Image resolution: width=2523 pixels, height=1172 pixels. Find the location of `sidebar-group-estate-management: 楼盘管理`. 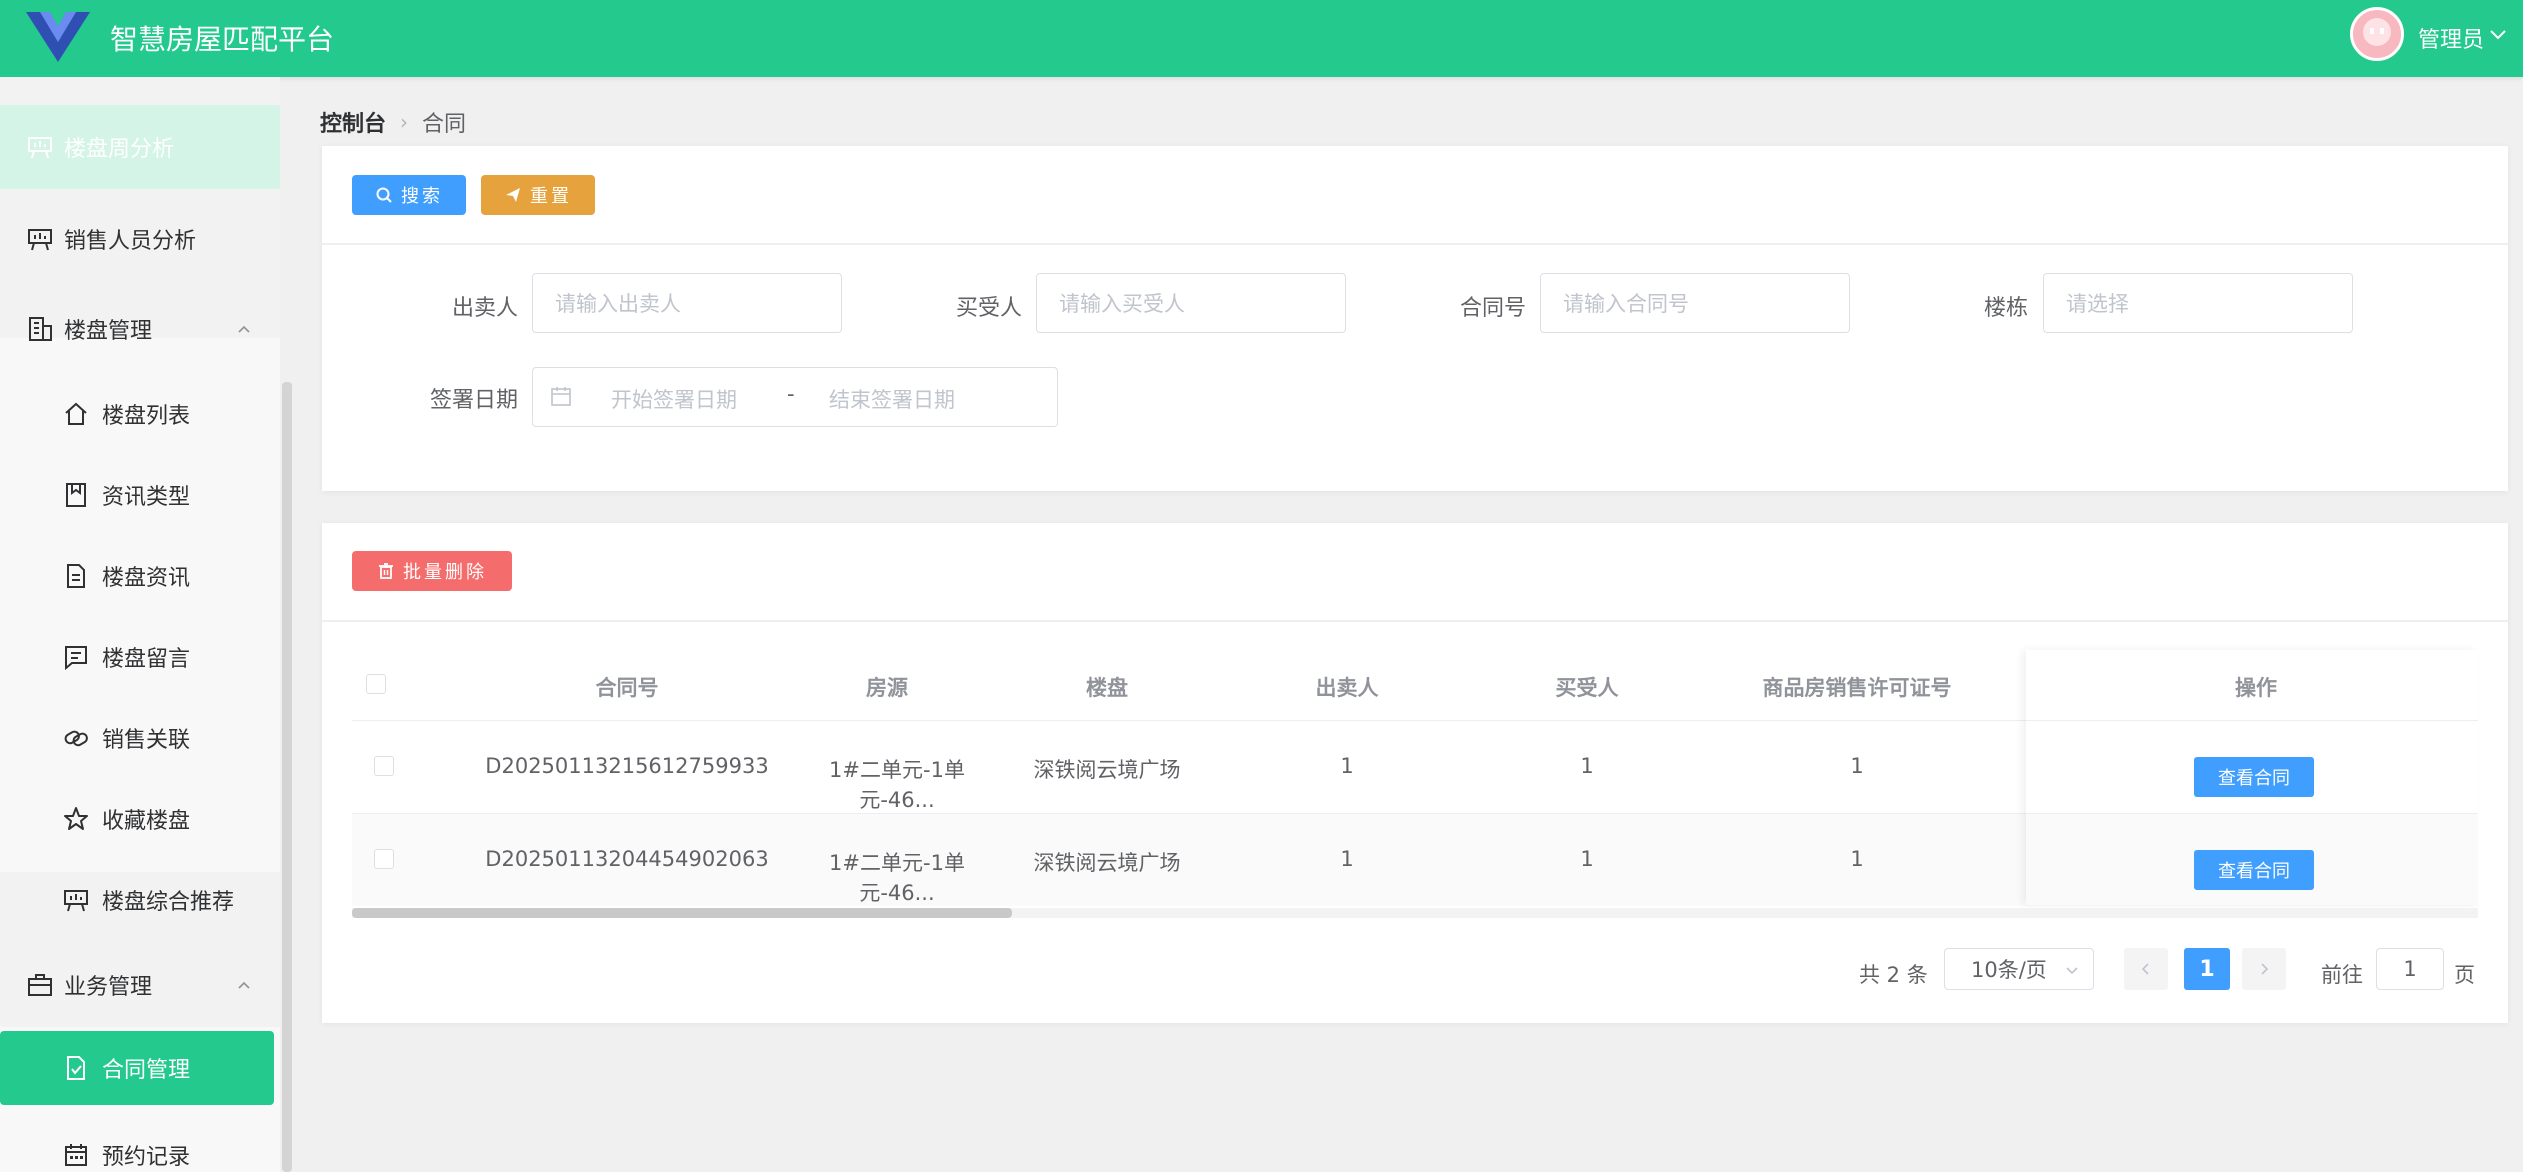

sidebar-group-estate-management: 楼盘管理 is located at coordinates (140, 329).